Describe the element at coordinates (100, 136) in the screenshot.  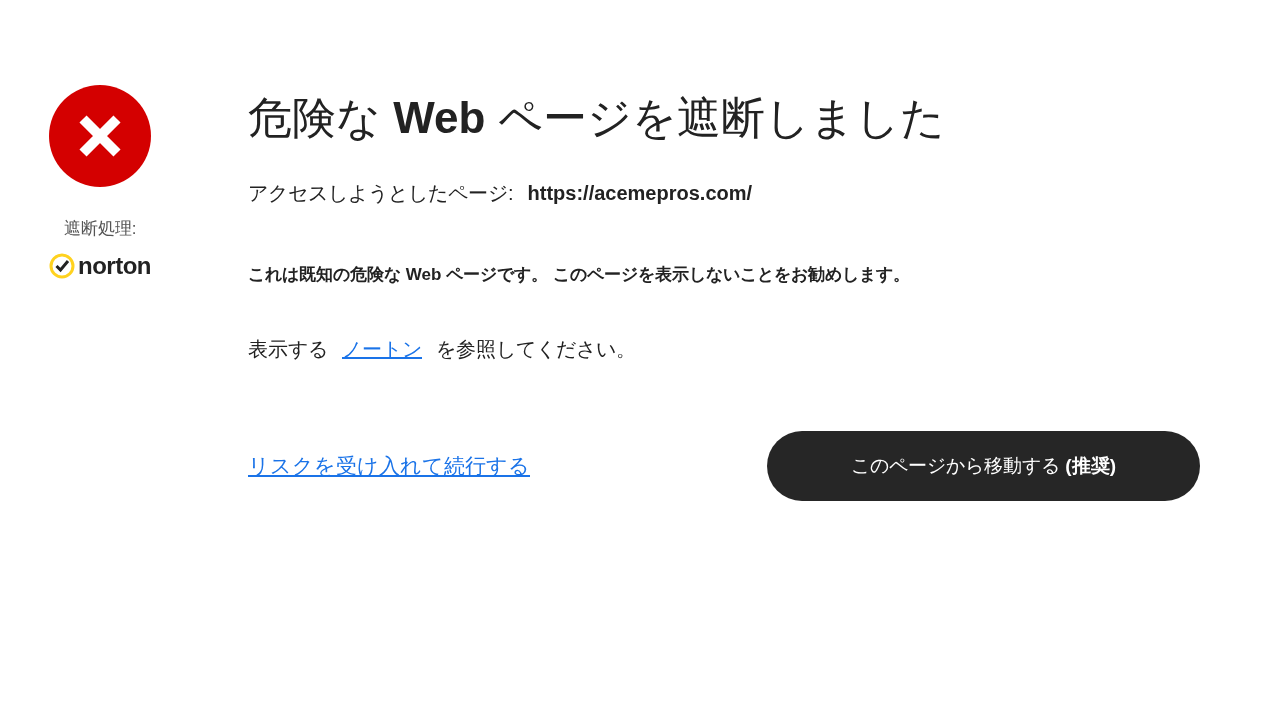
I see `error-icon` at that location.